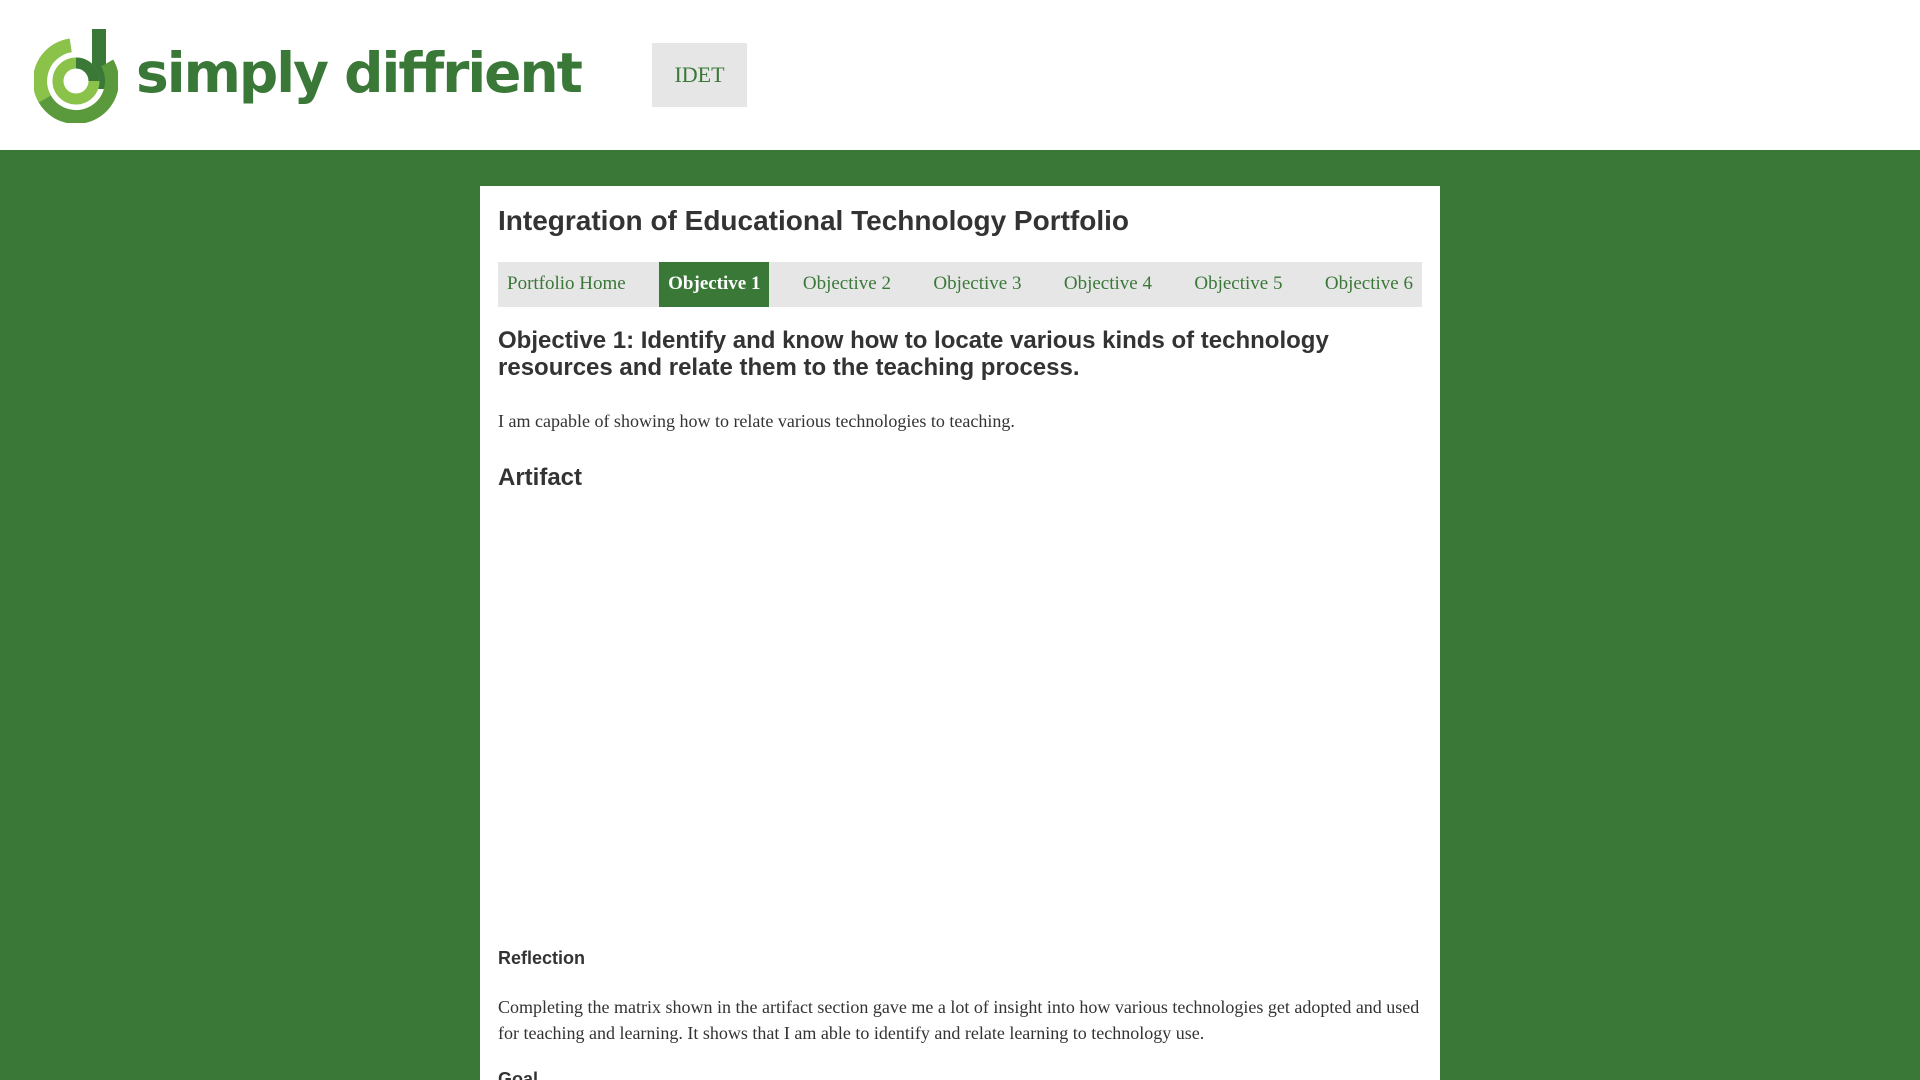 This screenshot has height=1080, width=1920. What do you see at coordinates (542, 957) in the screenshot?
I see `reflection-heading: Reflection` at bounding box center [542, 957].